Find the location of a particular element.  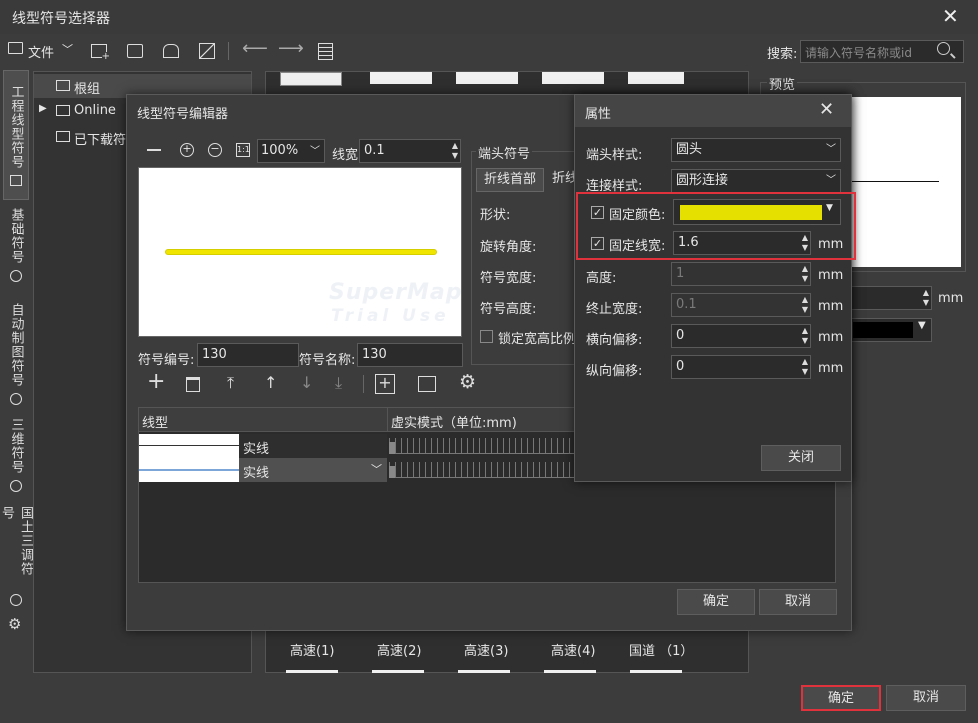

move-bottom-icon: ⤓ is located at coordinates (338, 383).